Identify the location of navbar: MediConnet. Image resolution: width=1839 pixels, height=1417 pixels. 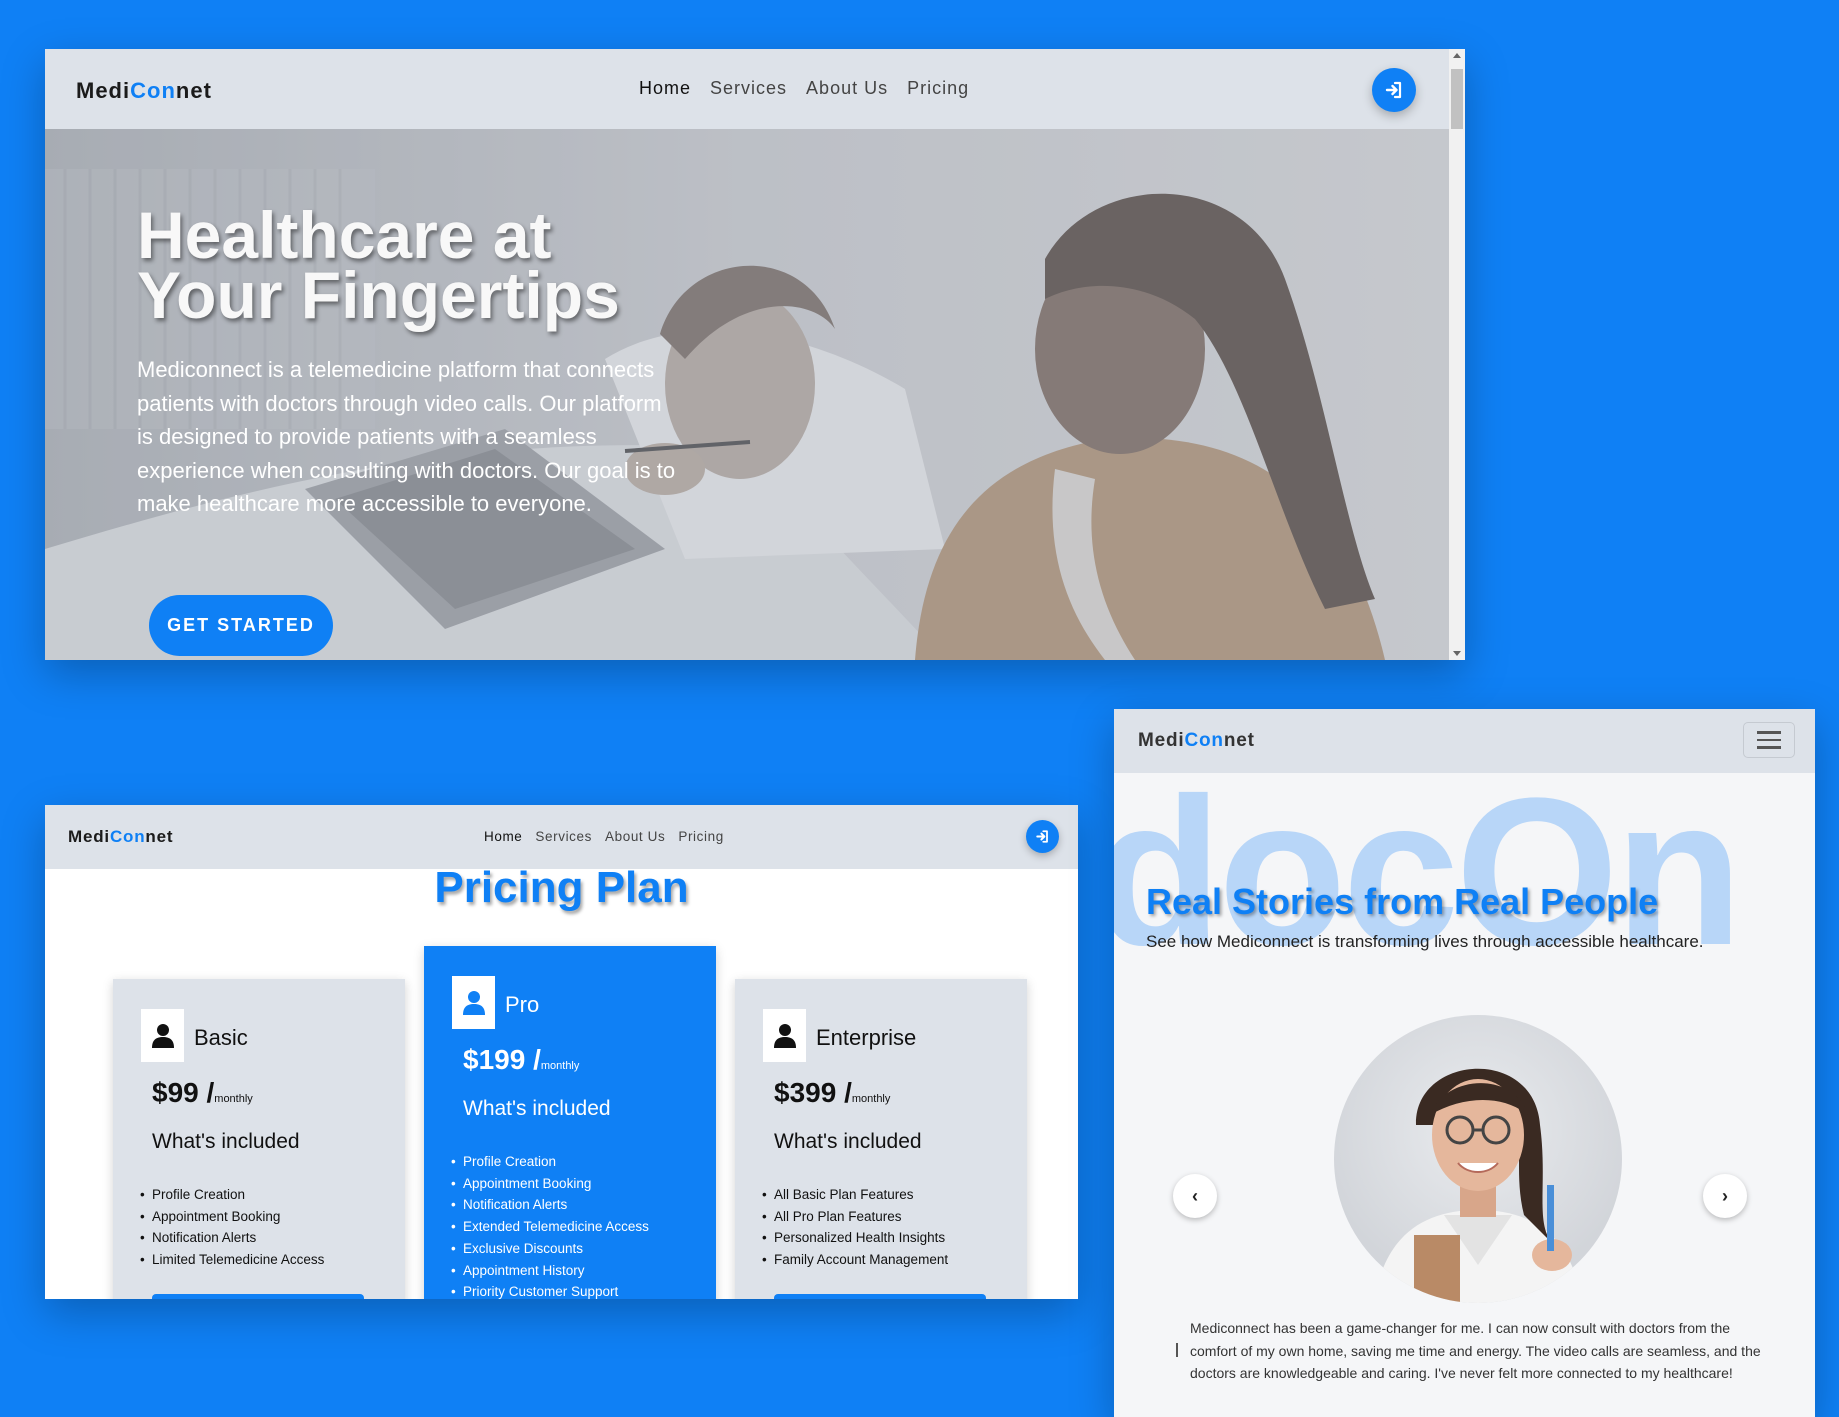
(1464, 741).